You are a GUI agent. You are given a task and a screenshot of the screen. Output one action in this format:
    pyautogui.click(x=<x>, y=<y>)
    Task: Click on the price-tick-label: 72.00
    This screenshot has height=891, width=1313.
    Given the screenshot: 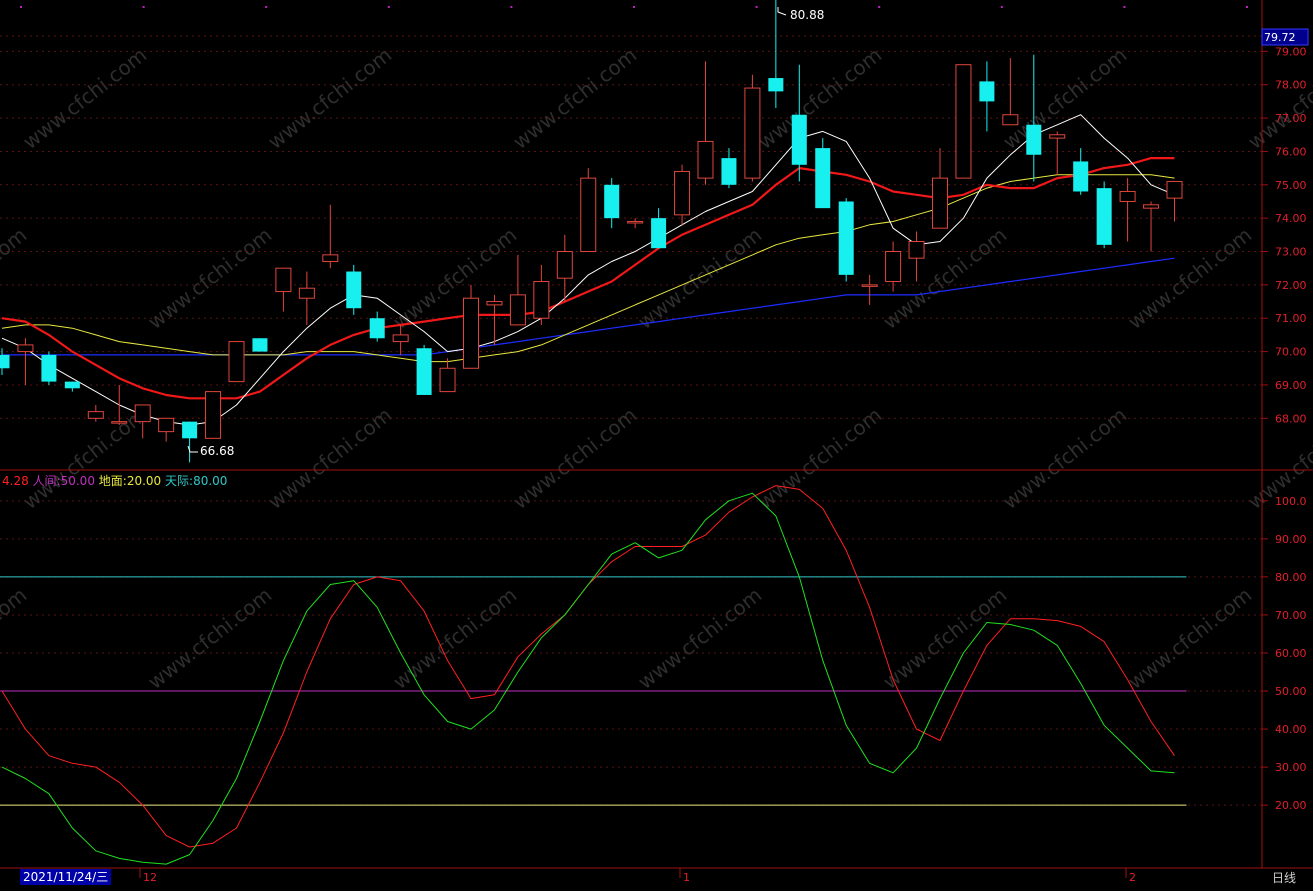 What is the action you would take?
    pyautogui.click(x=1291, y=285)
    